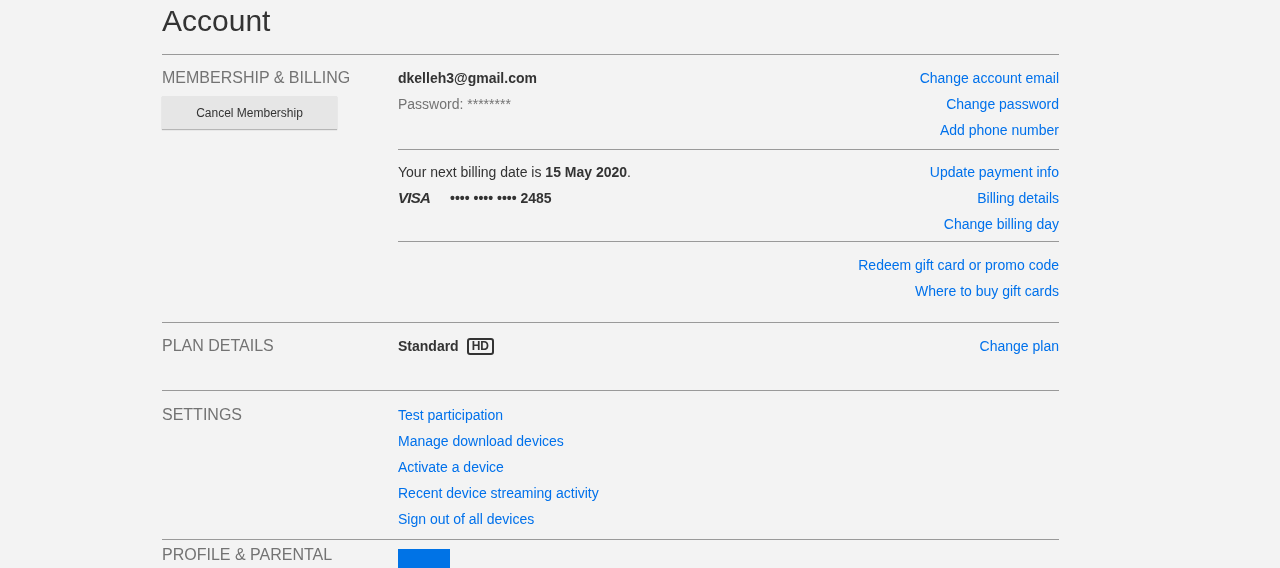 This screenshot has width=1280, height=568. I want to click on section-heading: SETTINGS, so click(202, 415).